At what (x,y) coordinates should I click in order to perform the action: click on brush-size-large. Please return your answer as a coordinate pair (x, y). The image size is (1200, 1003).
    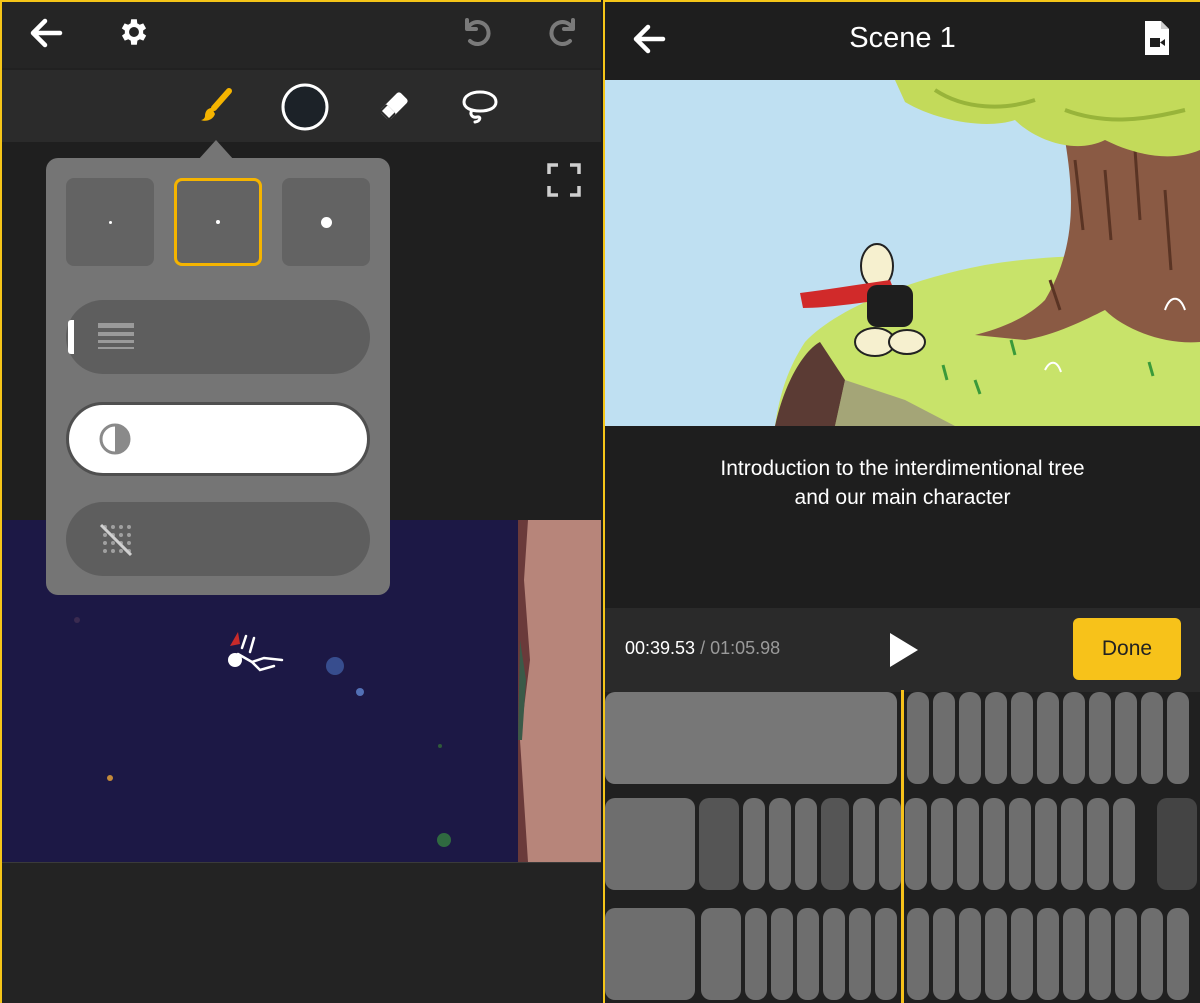
    Looking at the image, I should click on (326, 222).